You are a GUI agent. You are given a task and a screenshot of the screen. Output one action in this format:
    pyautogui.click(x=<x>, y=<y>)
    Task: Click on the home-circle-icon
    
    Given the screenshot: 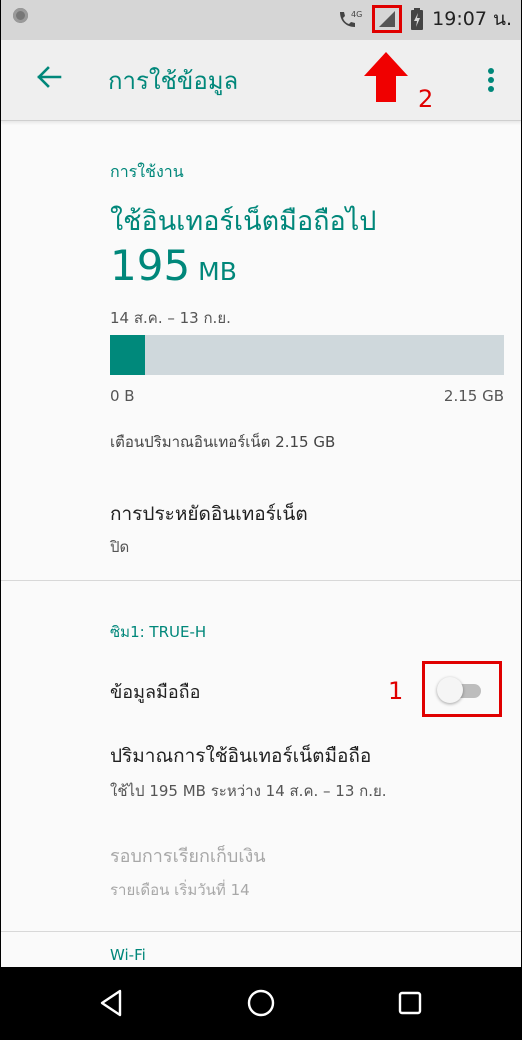 What is the action you would take?
    pyautogui.click(x=261, y=1003)
    